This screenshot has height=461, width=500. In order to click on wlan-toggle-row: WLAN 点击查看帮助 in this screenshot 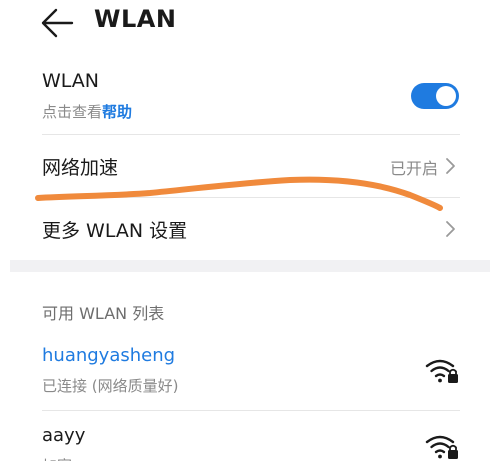, I will do `click(251, 102)`.